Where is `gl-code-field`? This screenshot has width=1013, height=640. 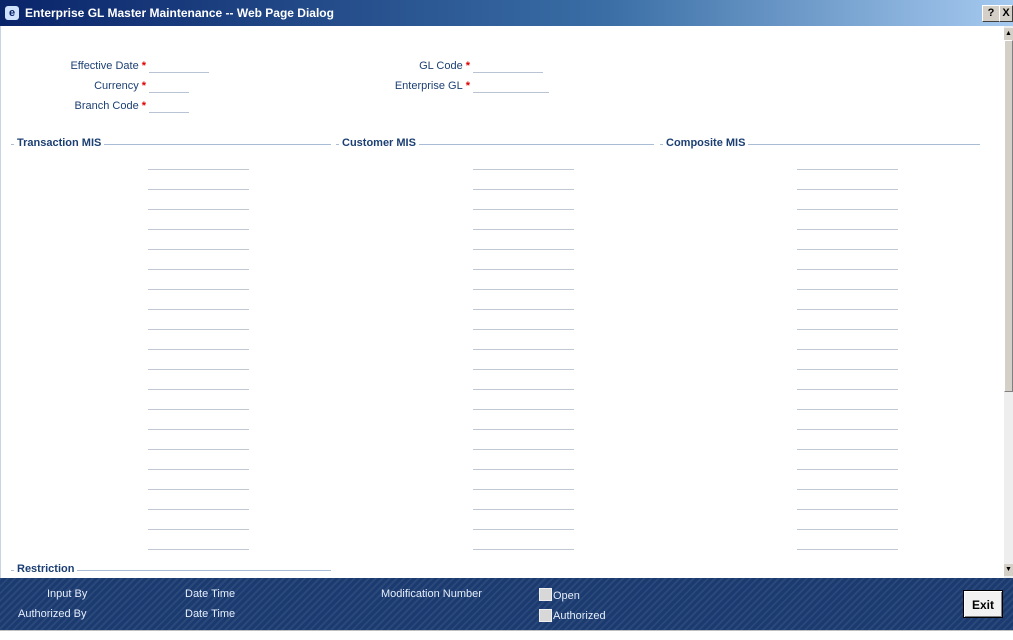 gl-code-field is located at coordinates (508, 66).